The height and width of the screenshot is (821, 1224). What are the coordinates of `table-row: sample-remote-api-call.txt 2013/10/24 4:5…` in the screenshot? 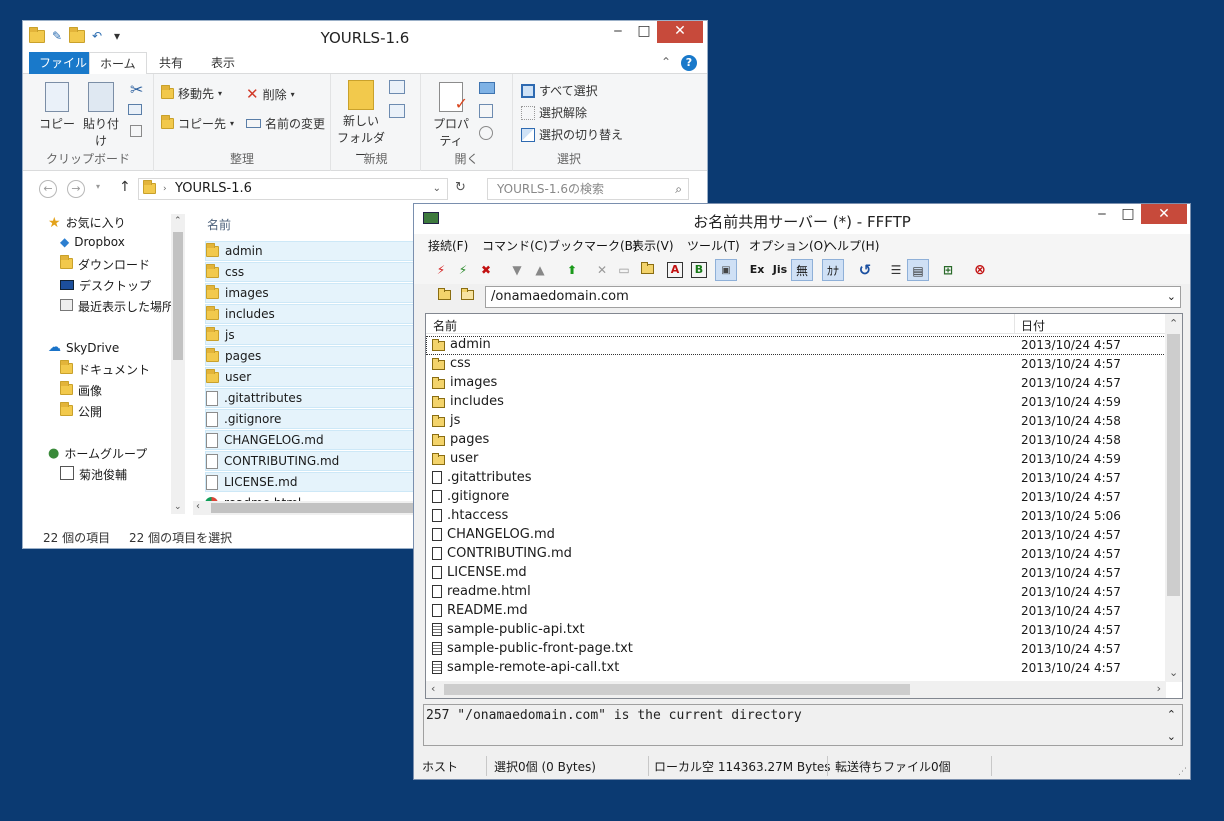 It's located at (796, 668).